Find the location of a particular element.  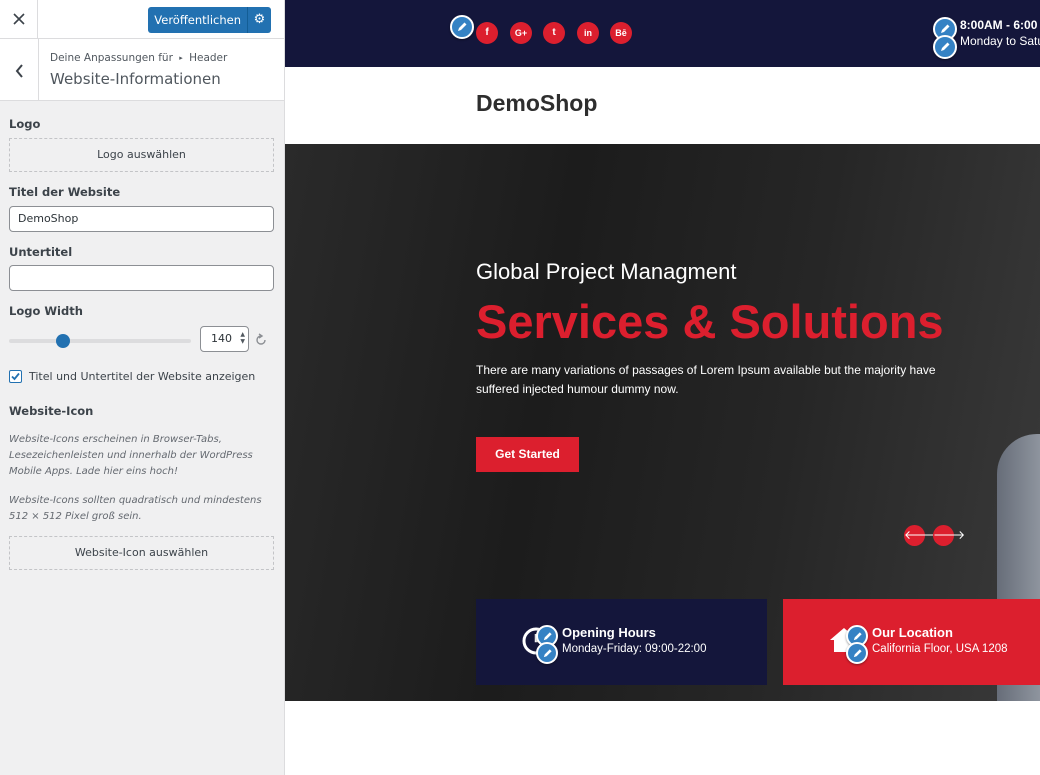

breadcrumb: Deine Anpassungen für ▸ Header is located at coordinates (138, 58).